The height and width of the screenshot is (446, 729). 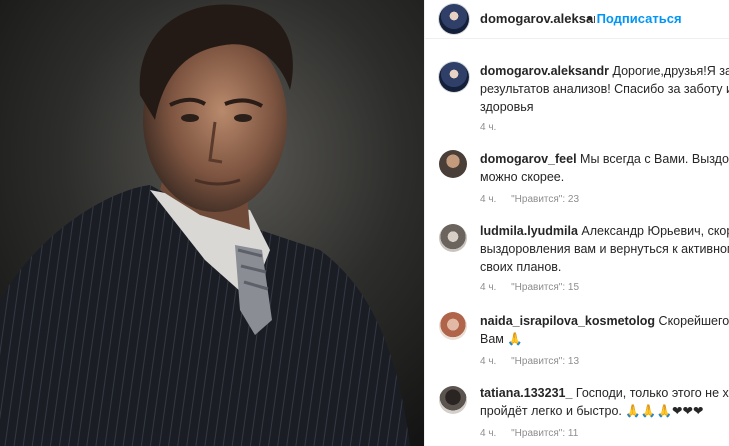 I want to click on post-header: domogarov.aleksandr • Подписаться, so click(x=577, y=19).